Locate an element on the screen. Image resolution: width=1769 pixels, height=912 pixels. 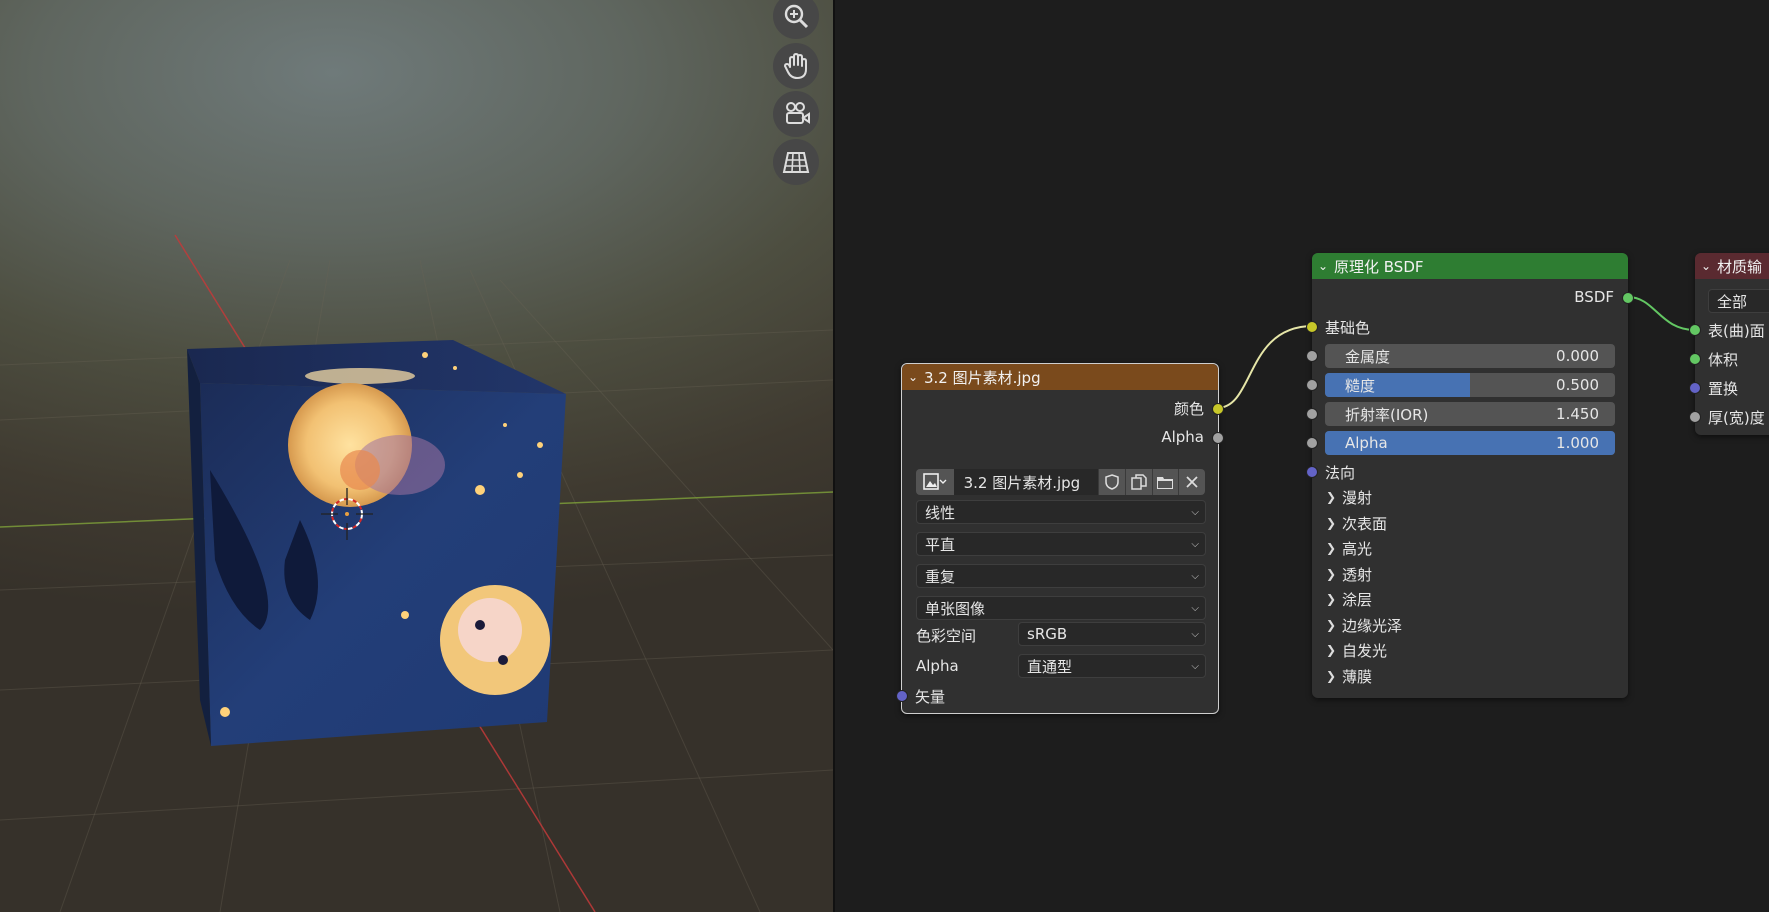
volume-label: 体积 is located at coordinates (1723, 360).